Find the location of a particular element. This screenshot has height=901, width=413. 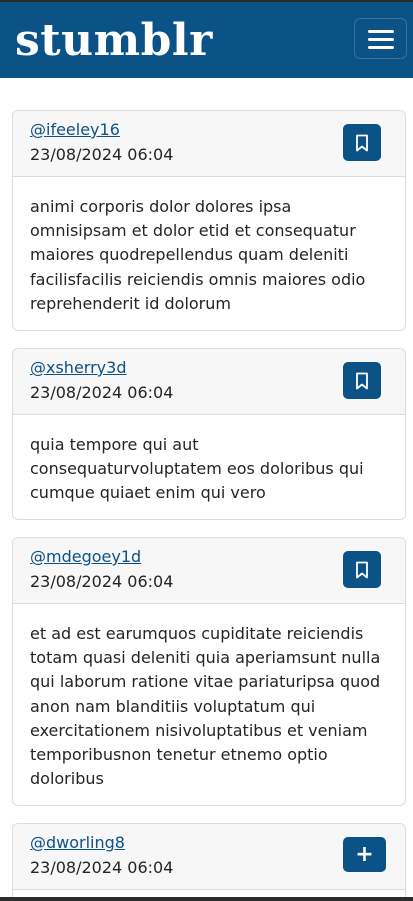

brand-logo: stumblr is located at coordinates (114, 41).